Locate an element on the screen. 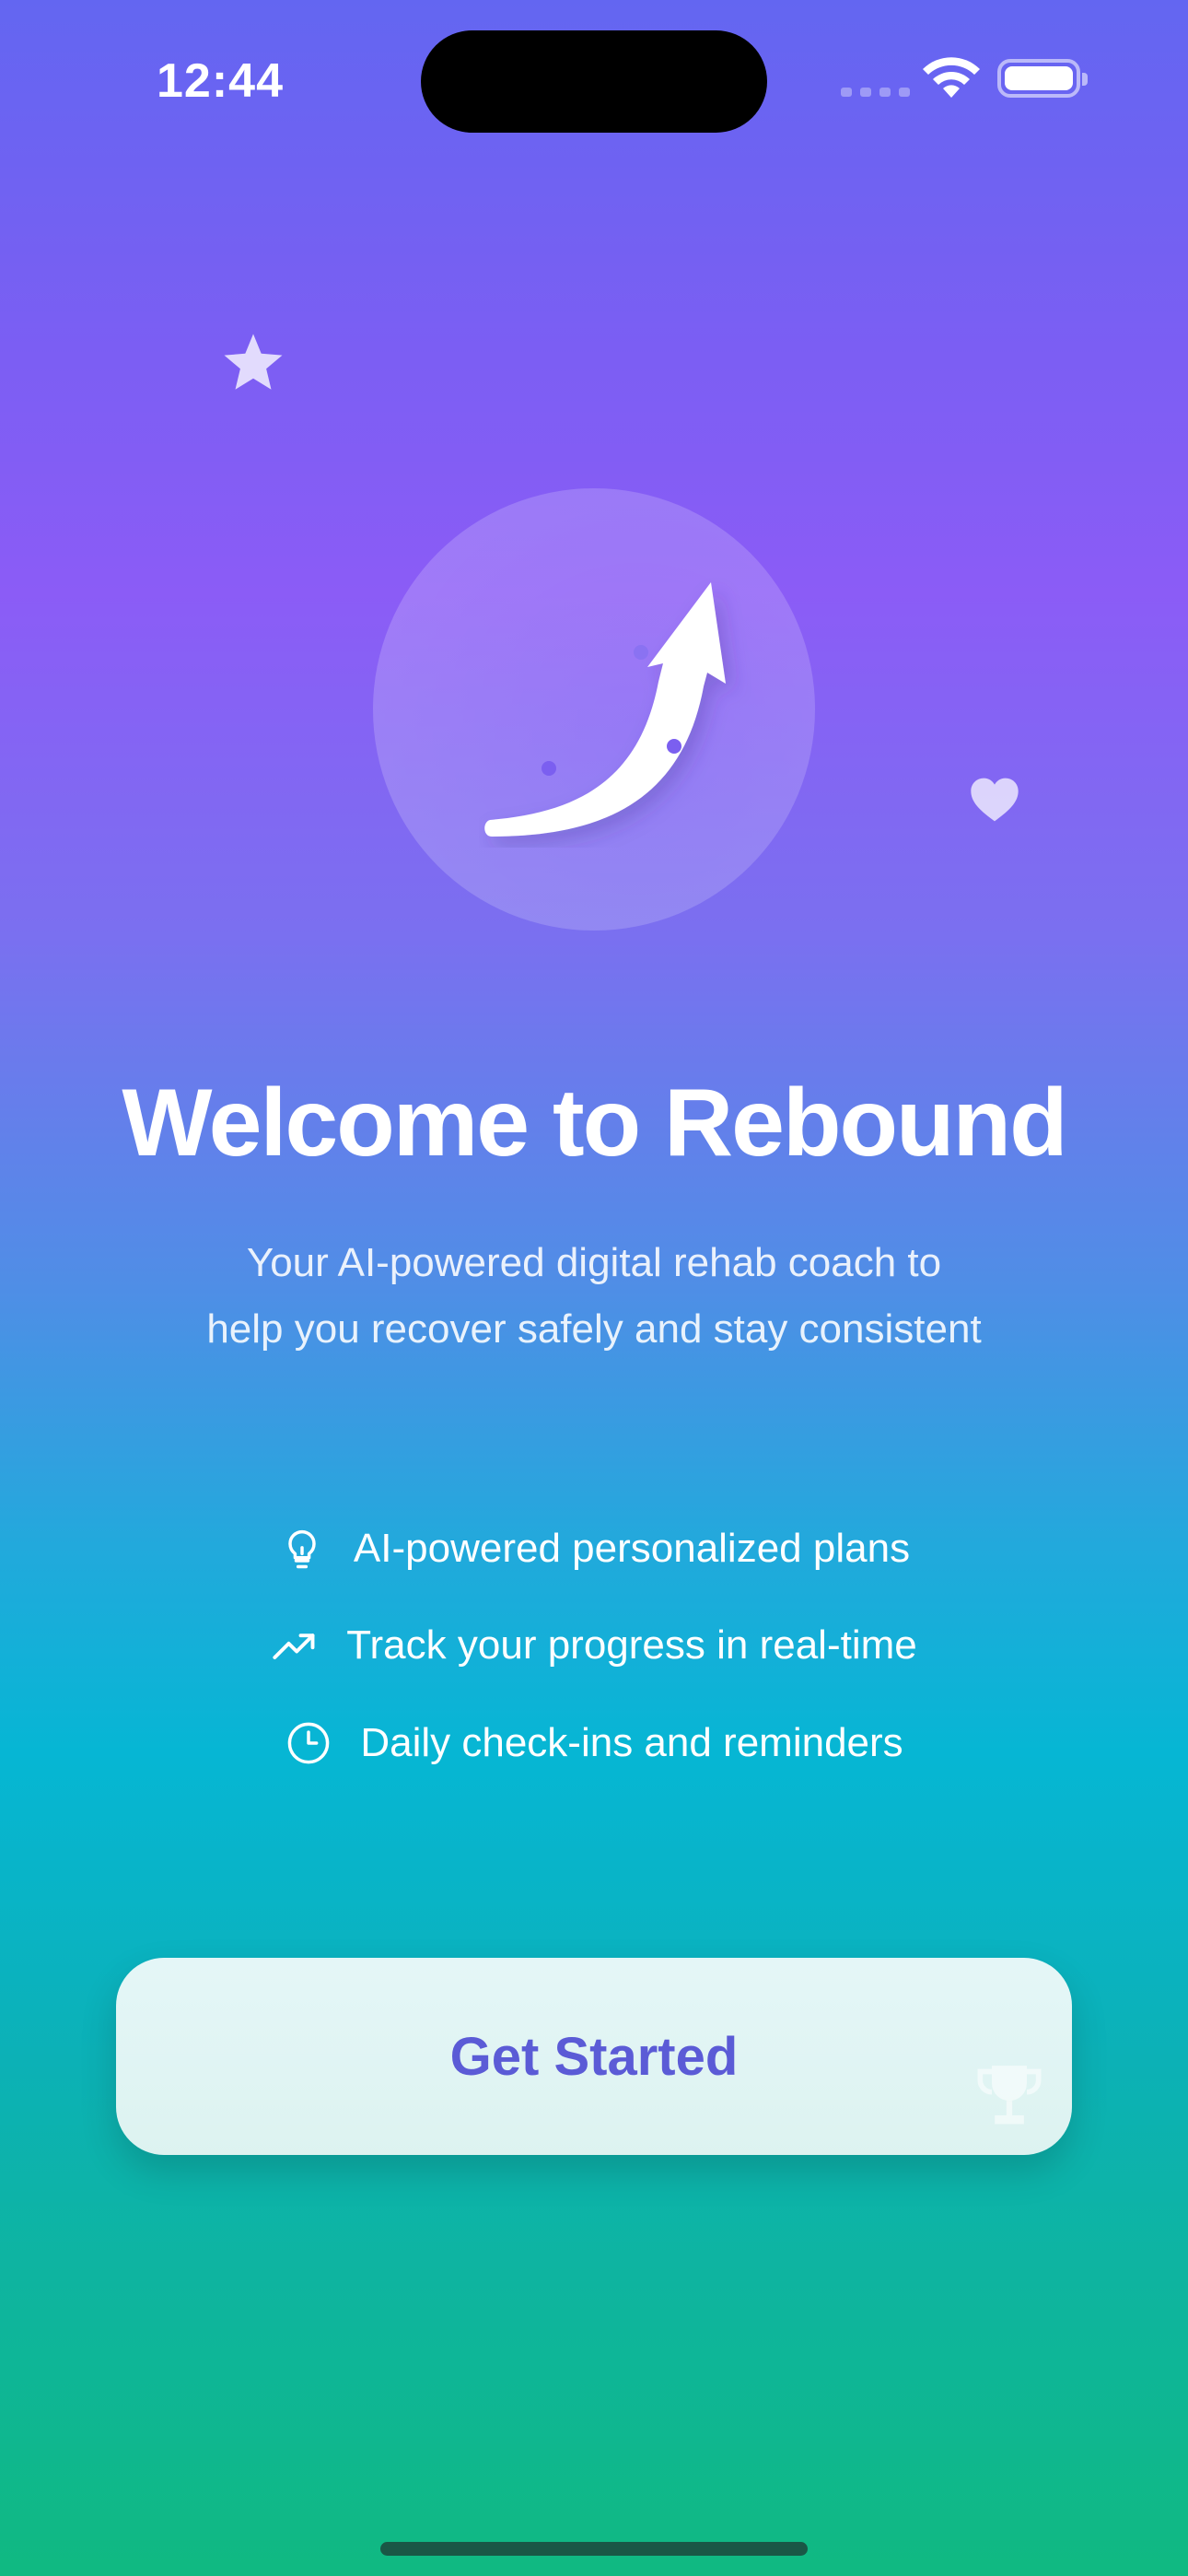 The height and width of the screenshot is (2576, 1188). home-indicator is located at coordinates (594, 2549).